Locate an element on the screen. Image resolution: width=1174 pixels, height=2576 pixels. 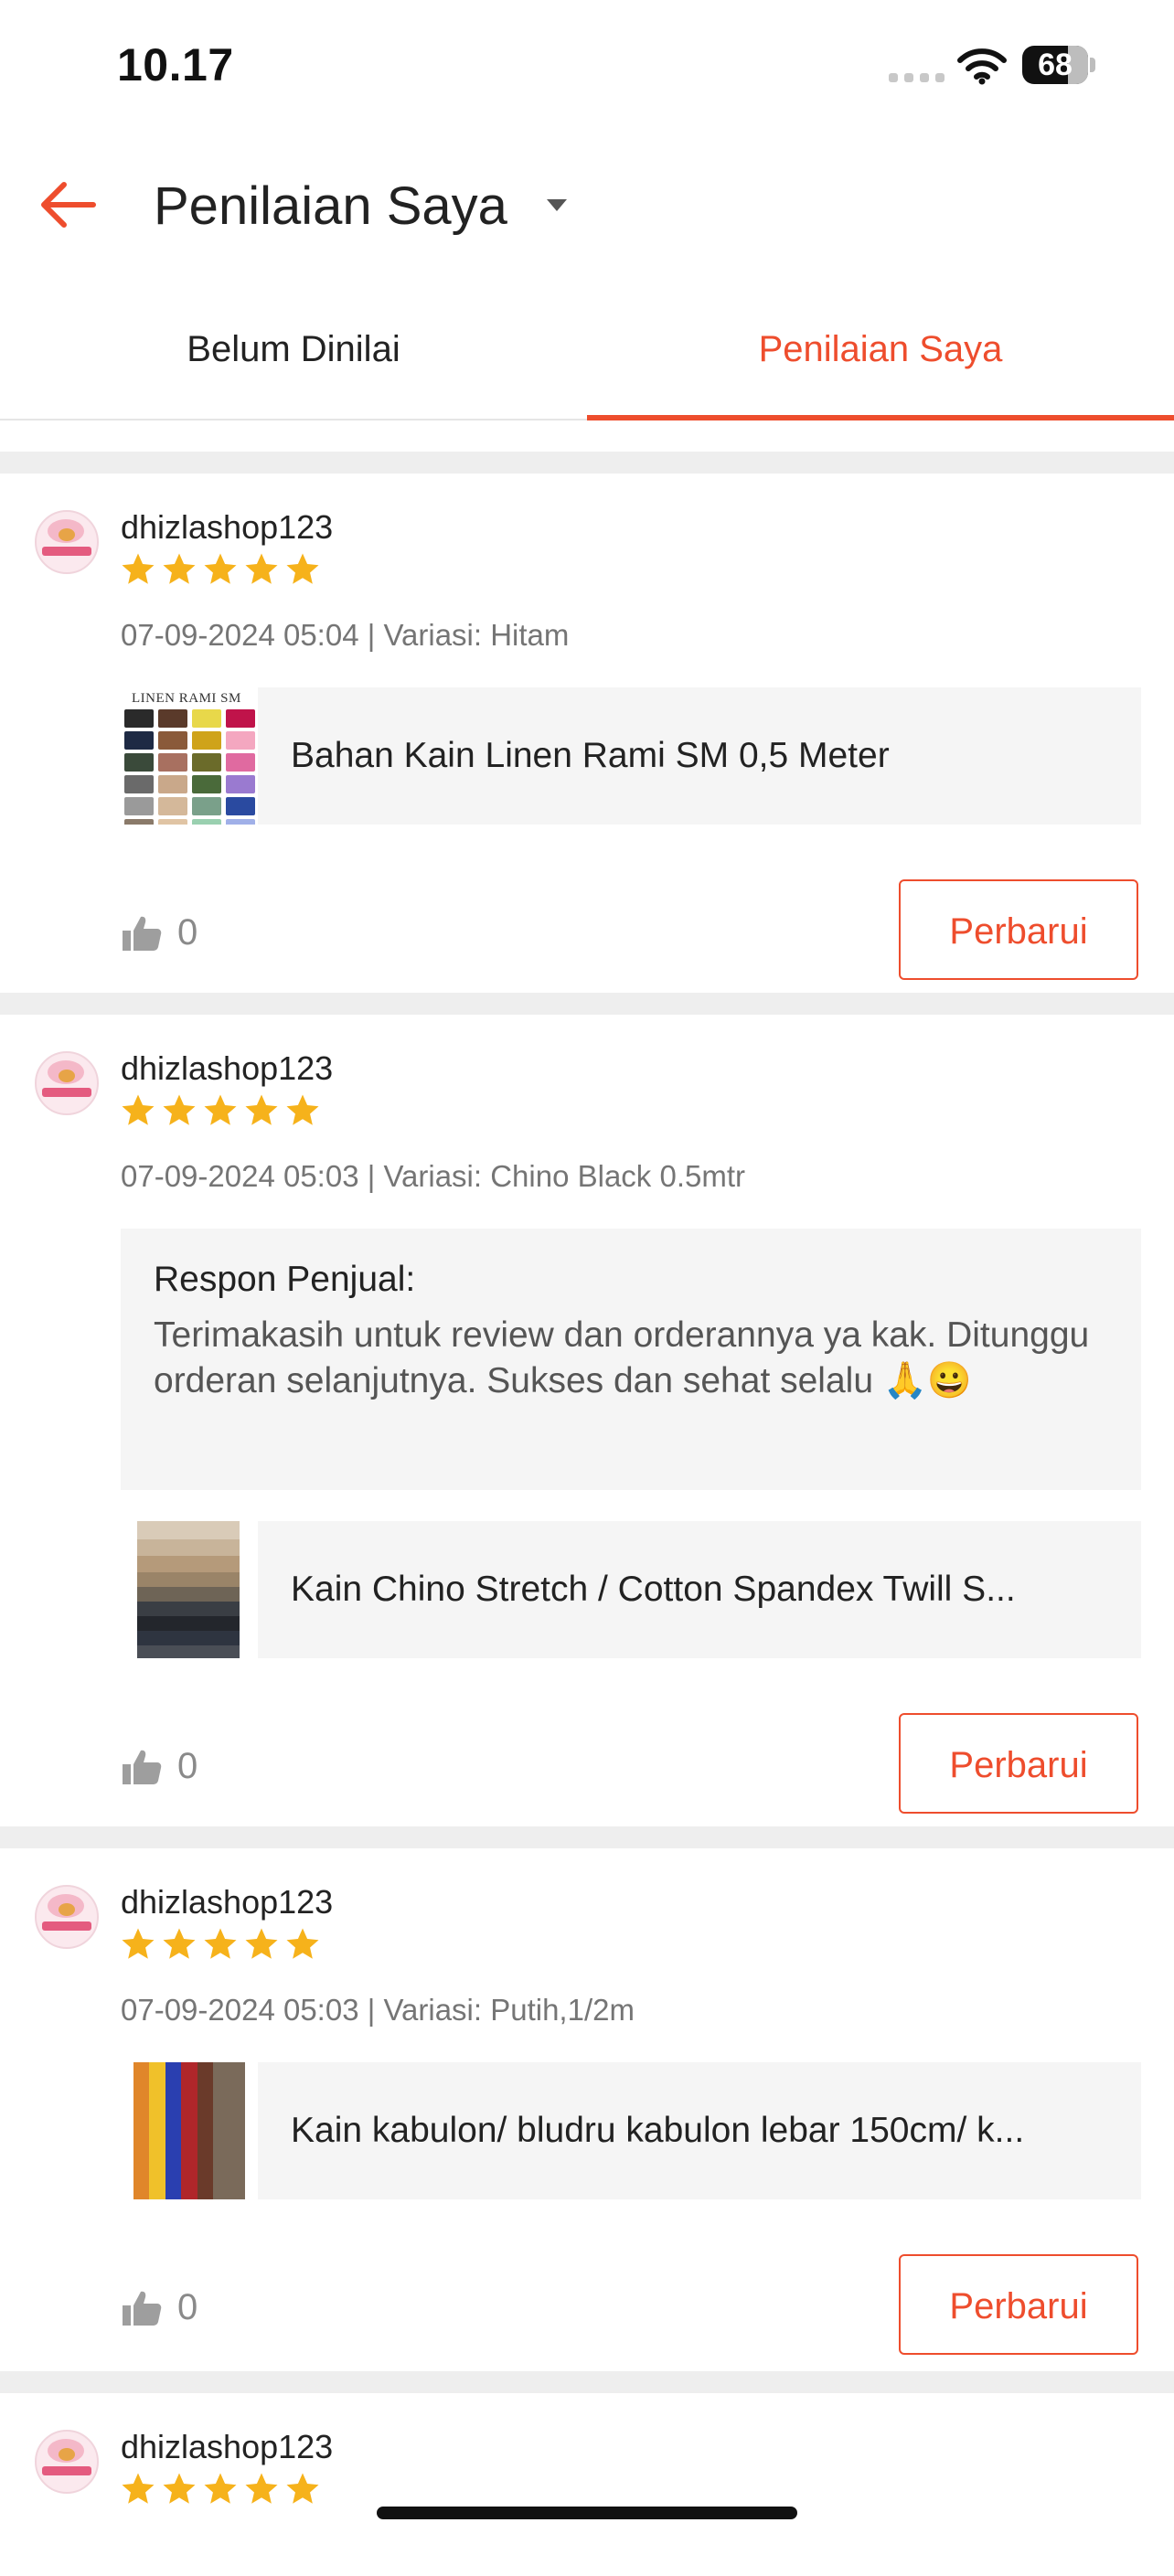
seller-response-title: Respon Penjual: is located at coordinates (285, 1279).